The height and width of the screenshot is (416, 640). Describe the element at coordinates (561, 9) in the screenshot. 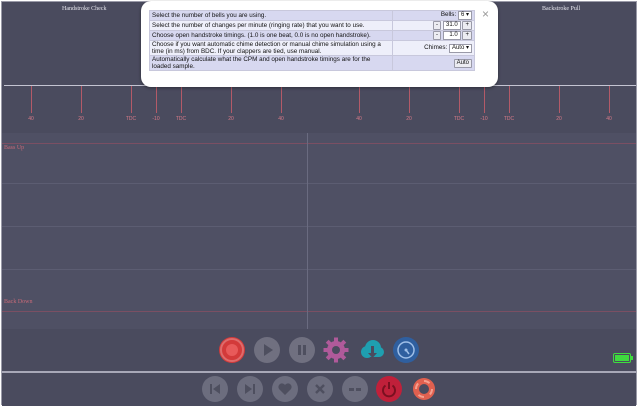

I see `right-panel-title: Backstroke Pull` at that location.